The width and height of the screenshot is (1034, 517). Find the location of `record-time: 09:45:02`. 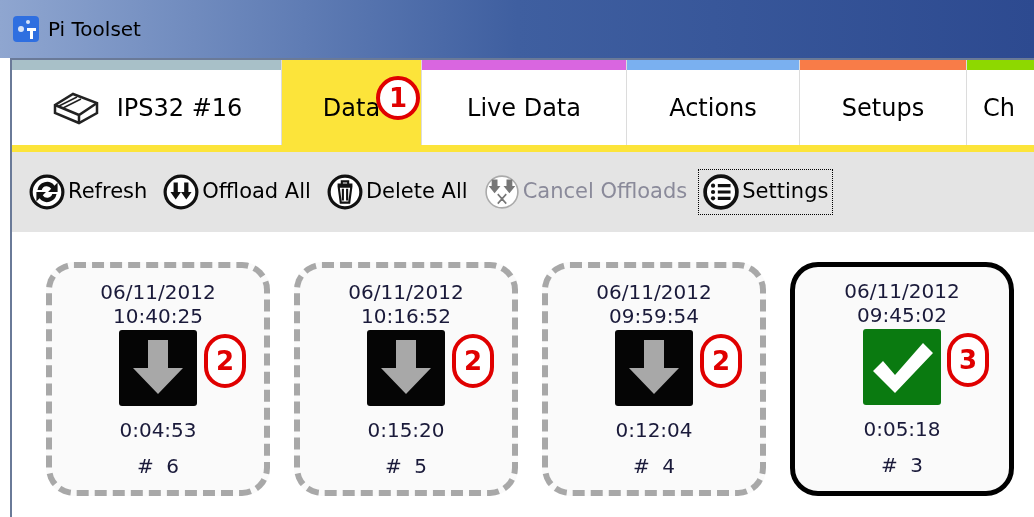

record-time: 09:45:02 is located at coordinates (902, 315).